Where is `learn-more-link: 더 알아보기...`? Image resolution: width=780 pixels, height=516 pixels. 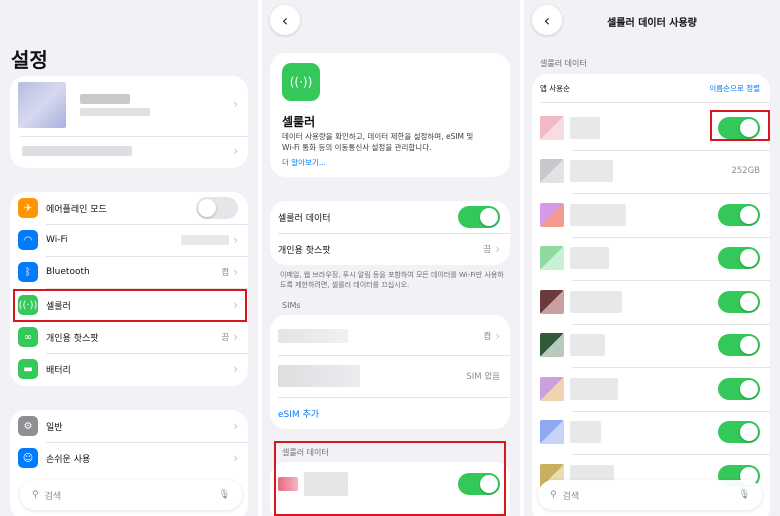
learn-more-link: 더 알아보기... is located at coordinates (304, 162).